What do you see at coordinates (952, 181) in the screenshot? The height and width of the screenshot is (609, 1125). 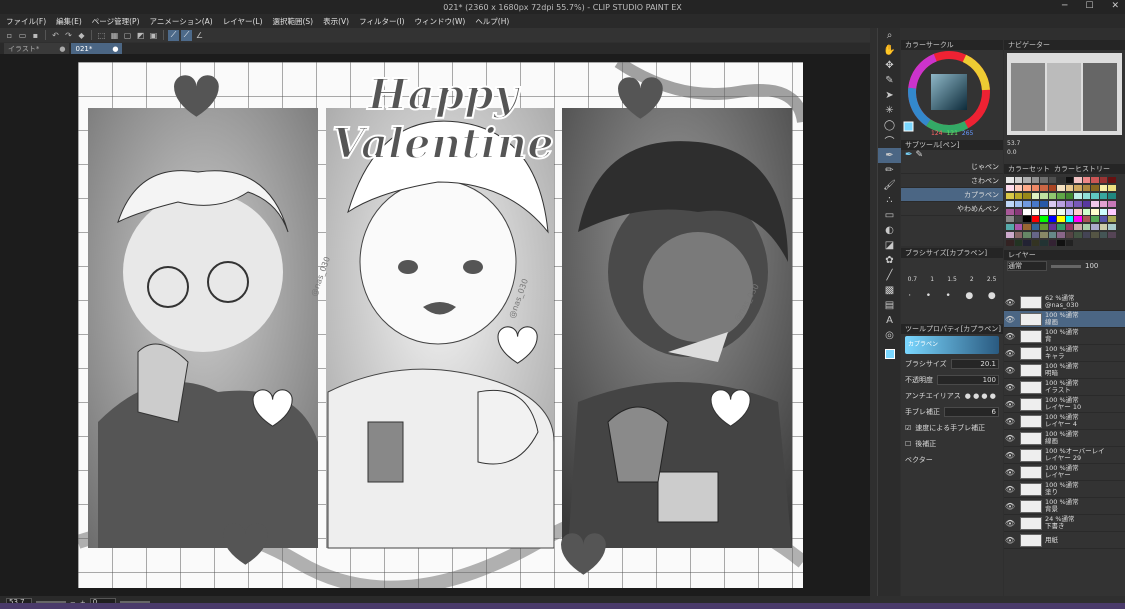 I see `brush-item: さわペン` at bounding box center [952, 181].